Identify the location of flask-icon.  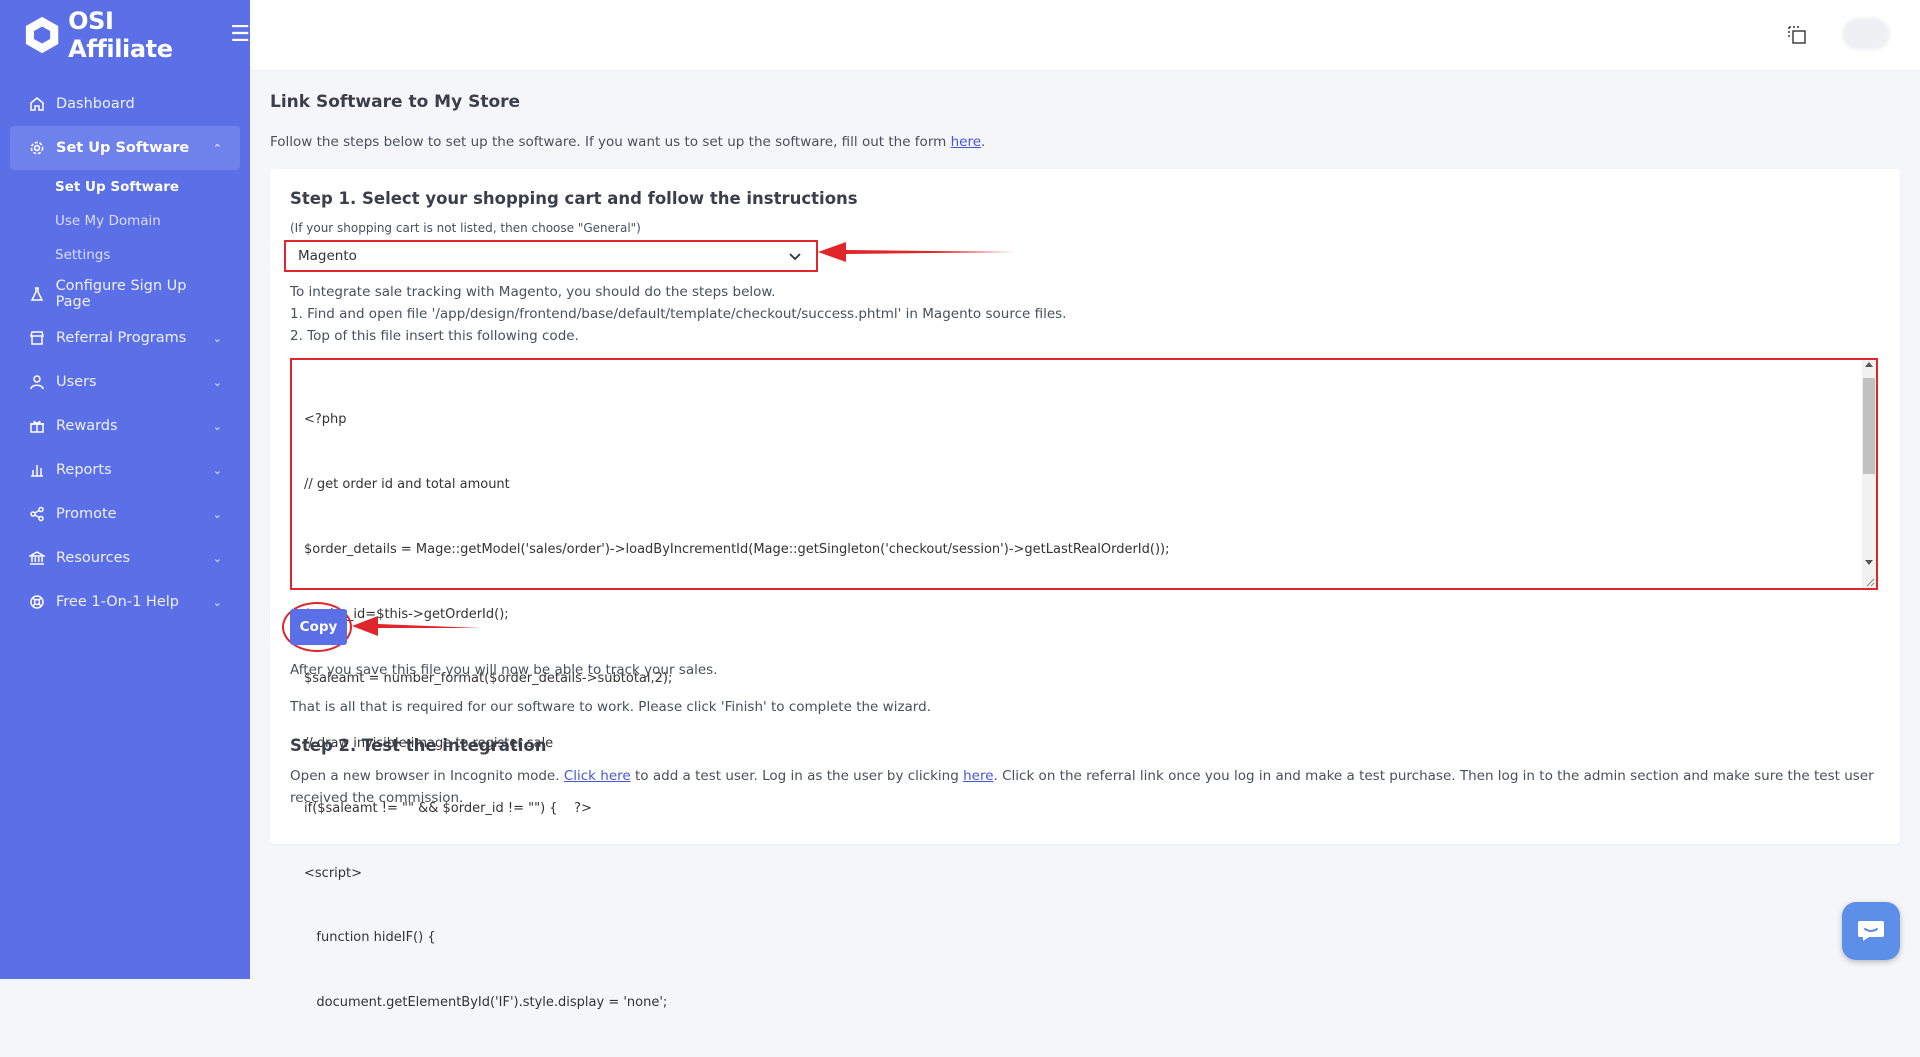
(37, 294).